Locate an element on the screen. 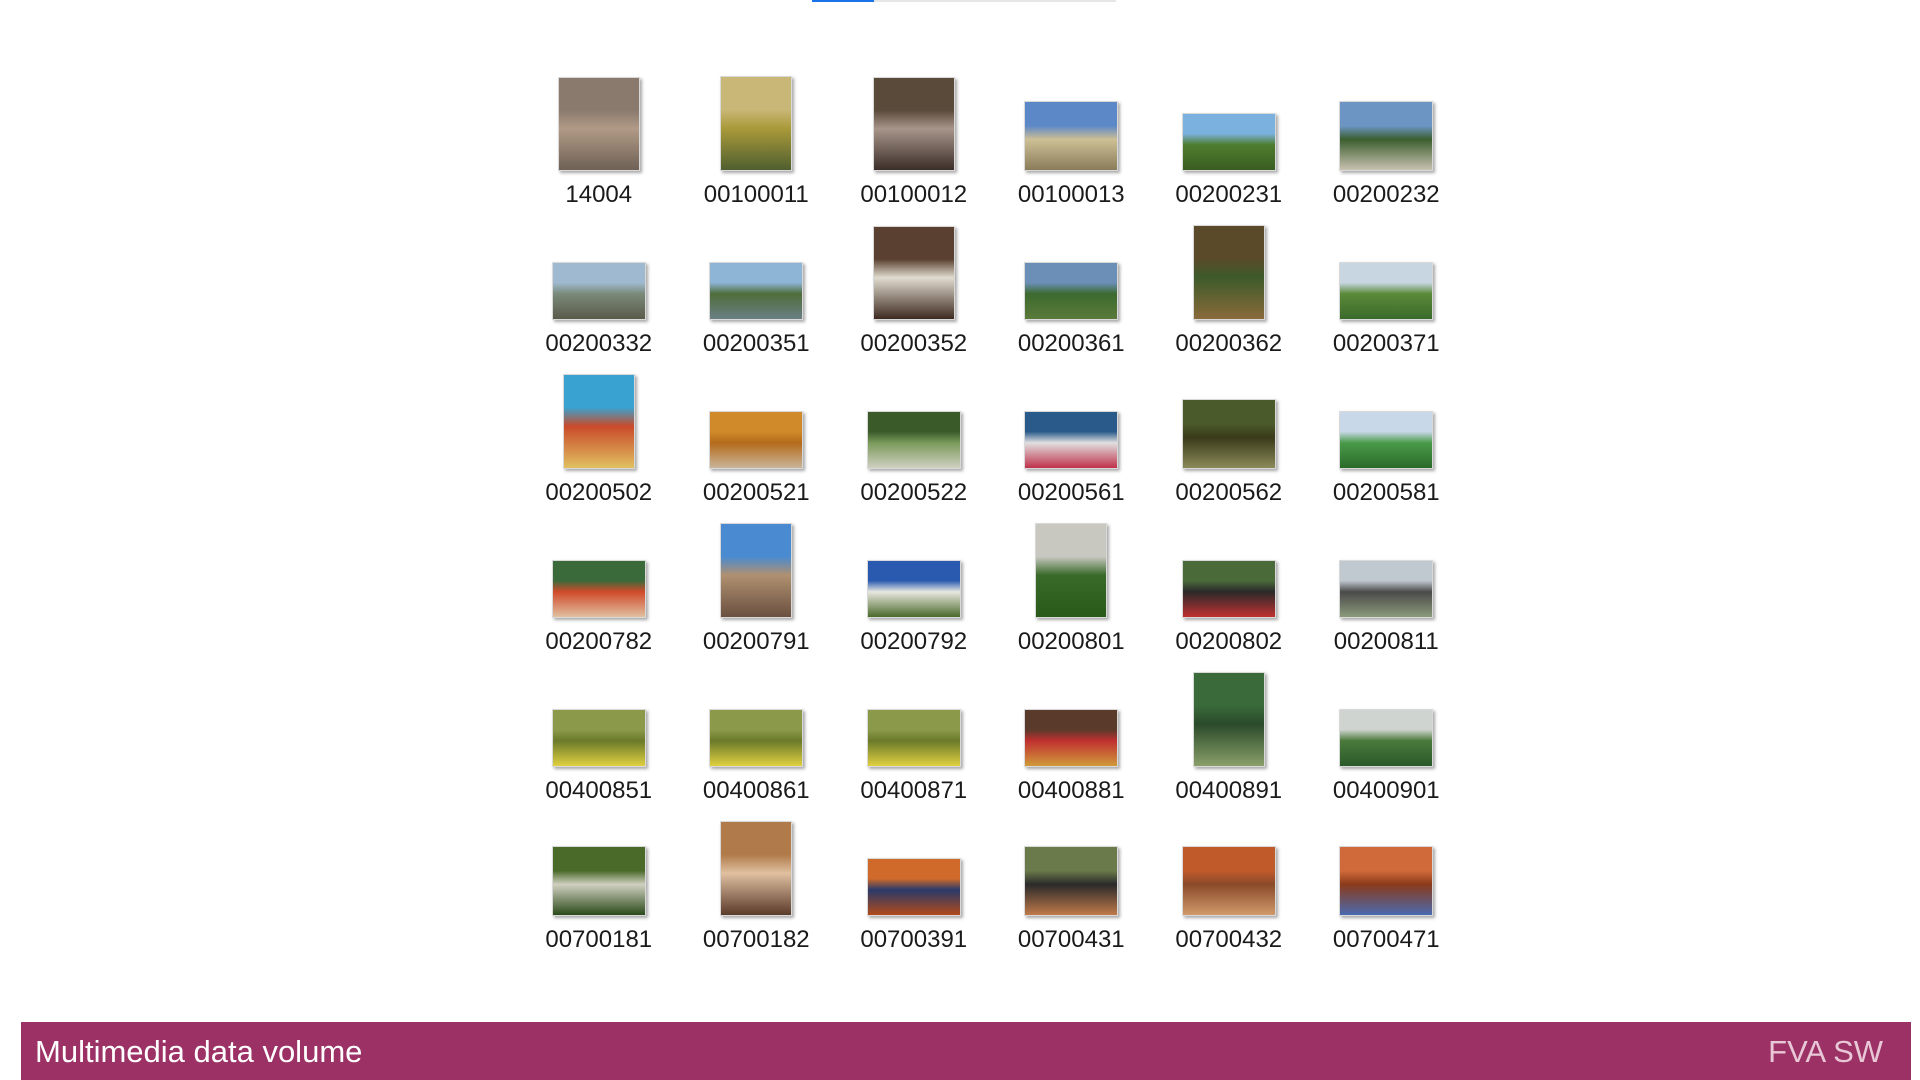 The image size is (1920, 1080). file-name-label: 00200802 is located at coordinates (1229, 641).